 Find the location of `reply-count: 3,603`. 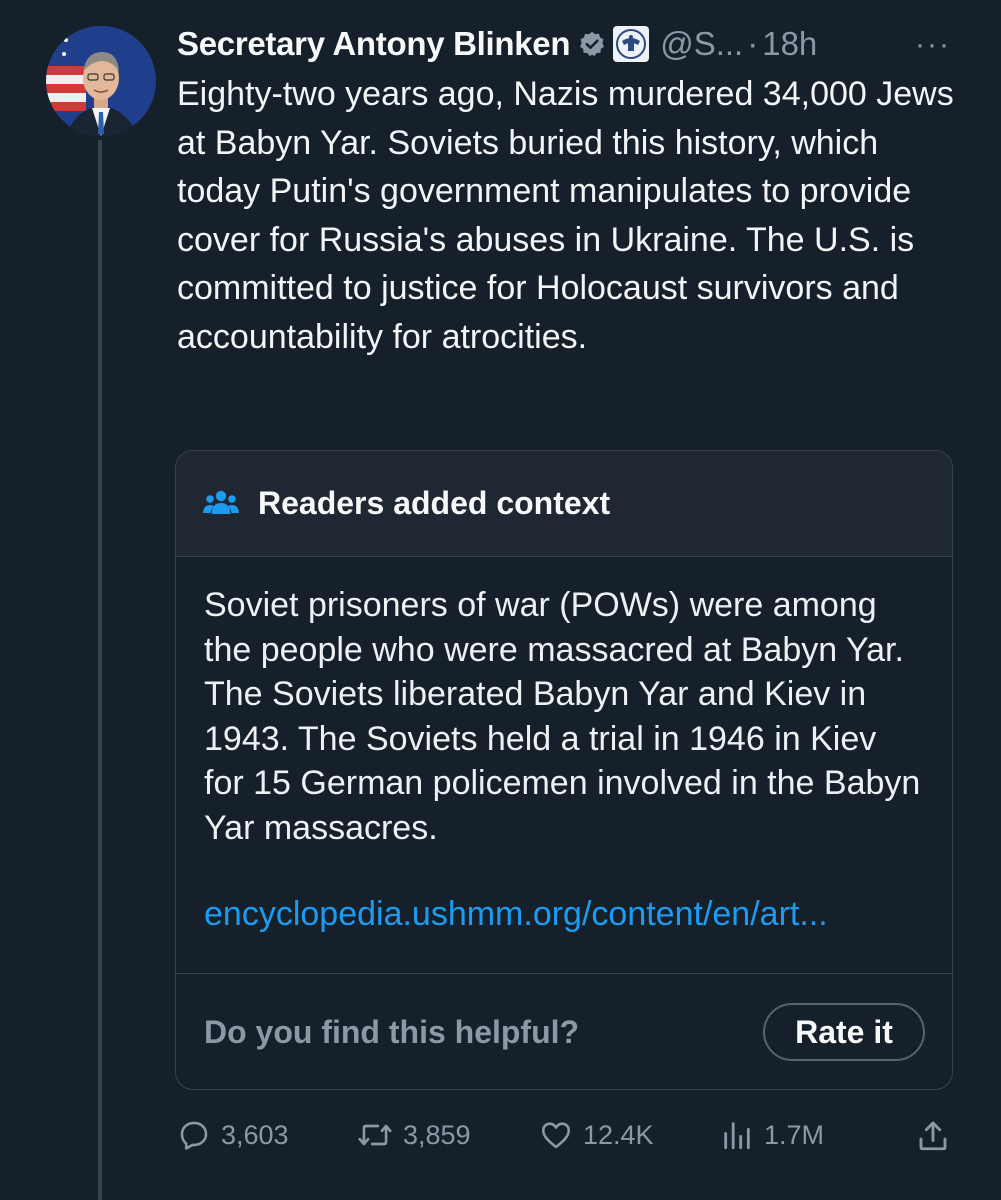

reply-count: 3,603 is located at coordinates (255, 1134).